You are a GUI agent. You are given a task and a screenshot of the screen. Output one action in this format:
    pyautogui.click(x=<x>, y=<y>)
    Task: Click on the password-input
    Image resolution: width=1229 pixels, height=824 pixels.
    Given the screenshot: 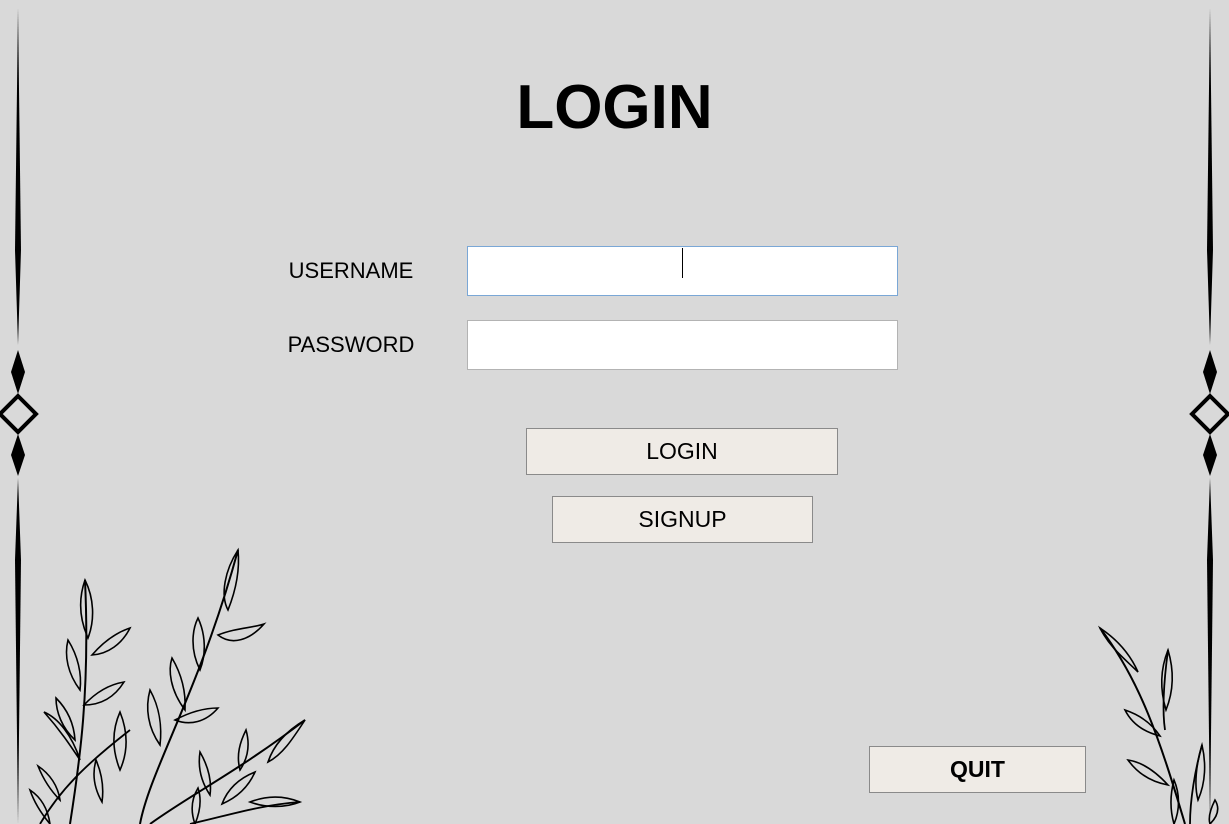 What is the action you would take?
    pyautogui.click(x=682, y=345)
    